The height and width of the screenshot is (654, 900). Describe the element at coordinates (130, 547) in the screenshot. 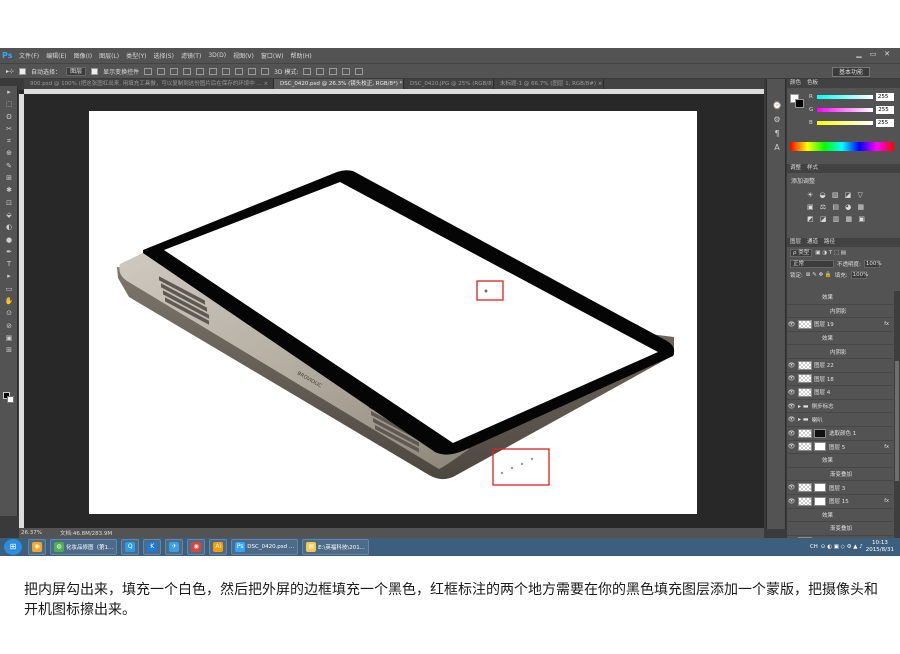

I see `taskbar-app: Q` at that location.